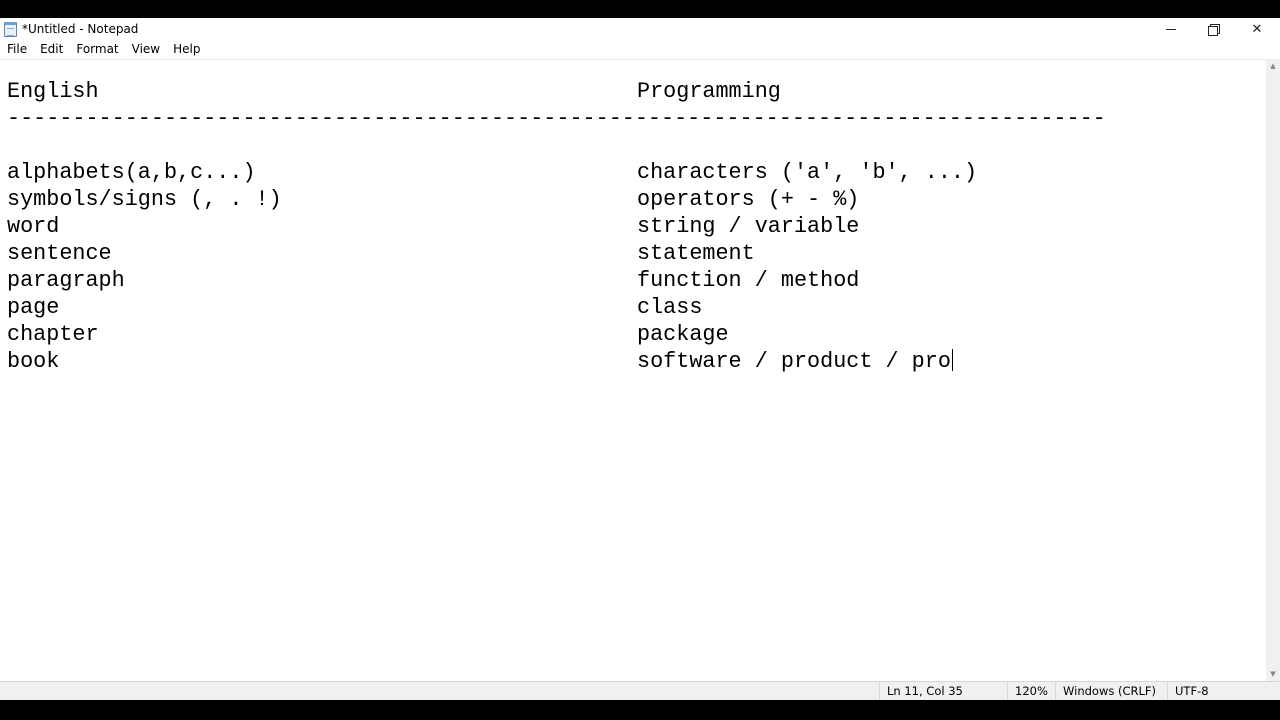 The height and width of the screenshot is (720, 1280). Describe the element at coordinates (640, 9) in the screenshot. I see `screen-top-edge` at that location.